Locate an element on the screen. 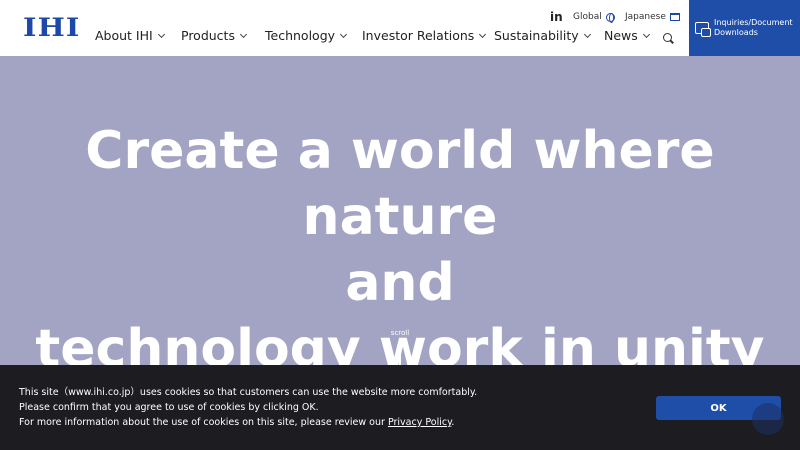 The height and width of the screenshot is (450, 800). nav-investor-relations: Investor Relations is located at coordinates (424, 35).